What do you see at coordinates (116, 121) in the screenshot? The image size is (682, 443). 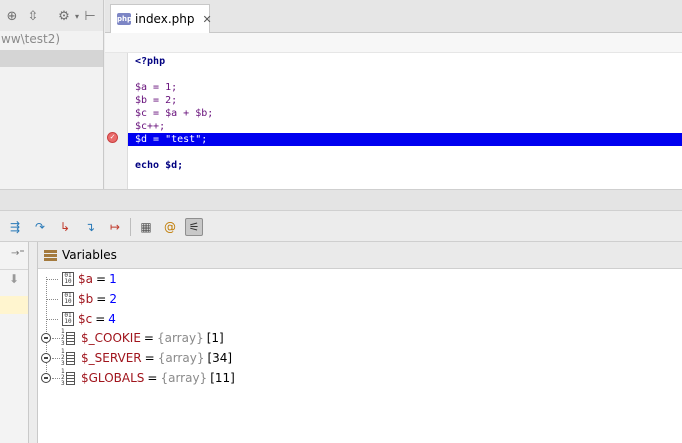 I see `editor-gutter: ✓` at bounding box center [116, 121].